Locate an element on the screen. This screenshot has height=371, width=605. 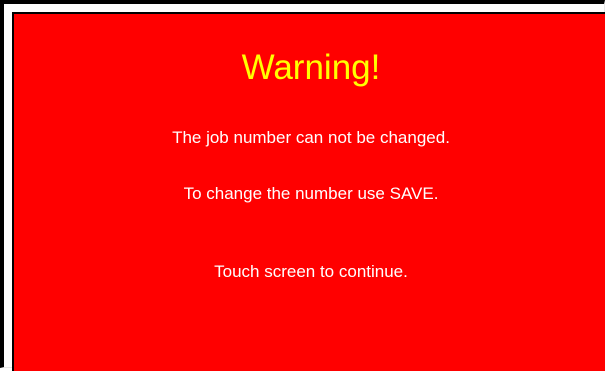
warning-message-use-save: To change the number use SAVE. is located at coordinates (311, 193).